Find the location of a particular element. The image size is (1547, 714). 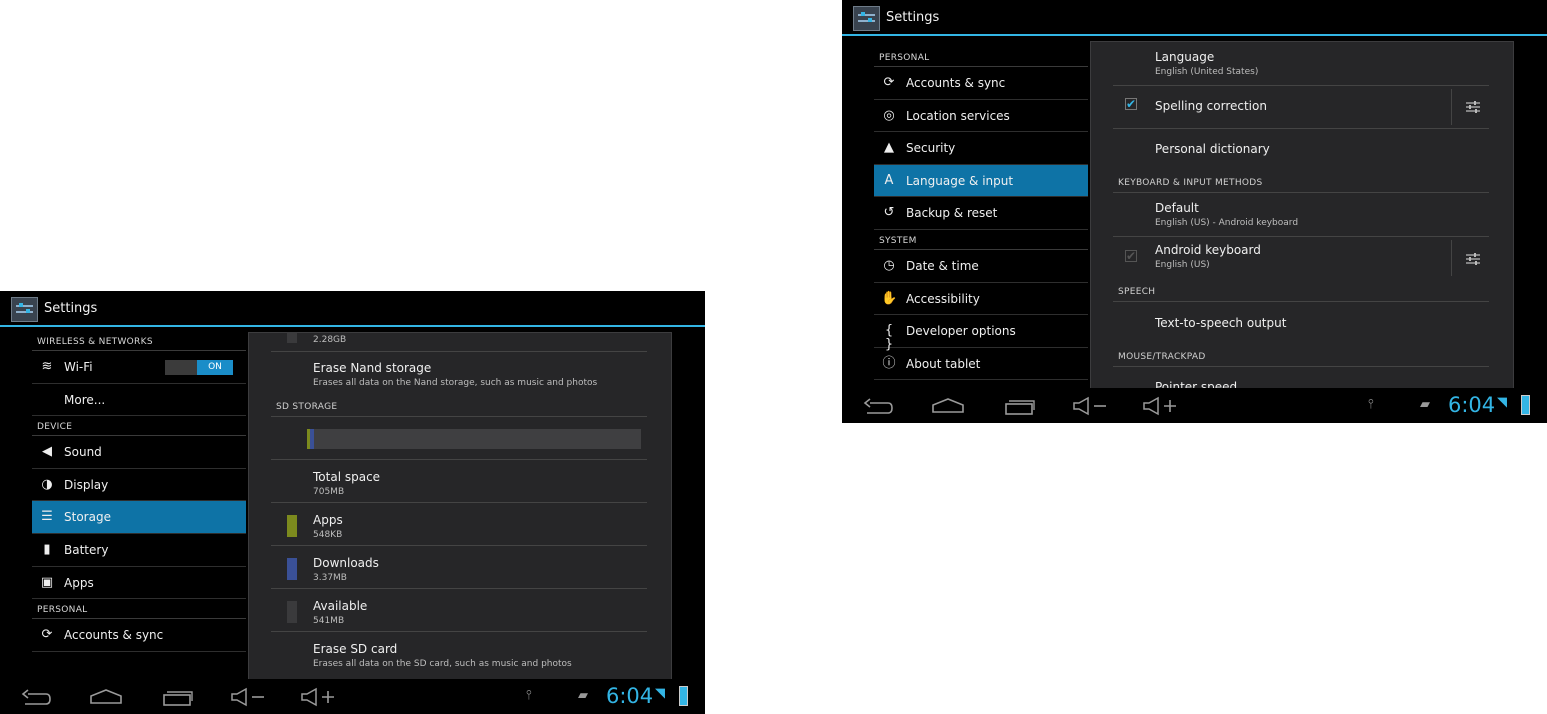

sidebar-item-label: Accessibility is located at coordinates (943, 298).